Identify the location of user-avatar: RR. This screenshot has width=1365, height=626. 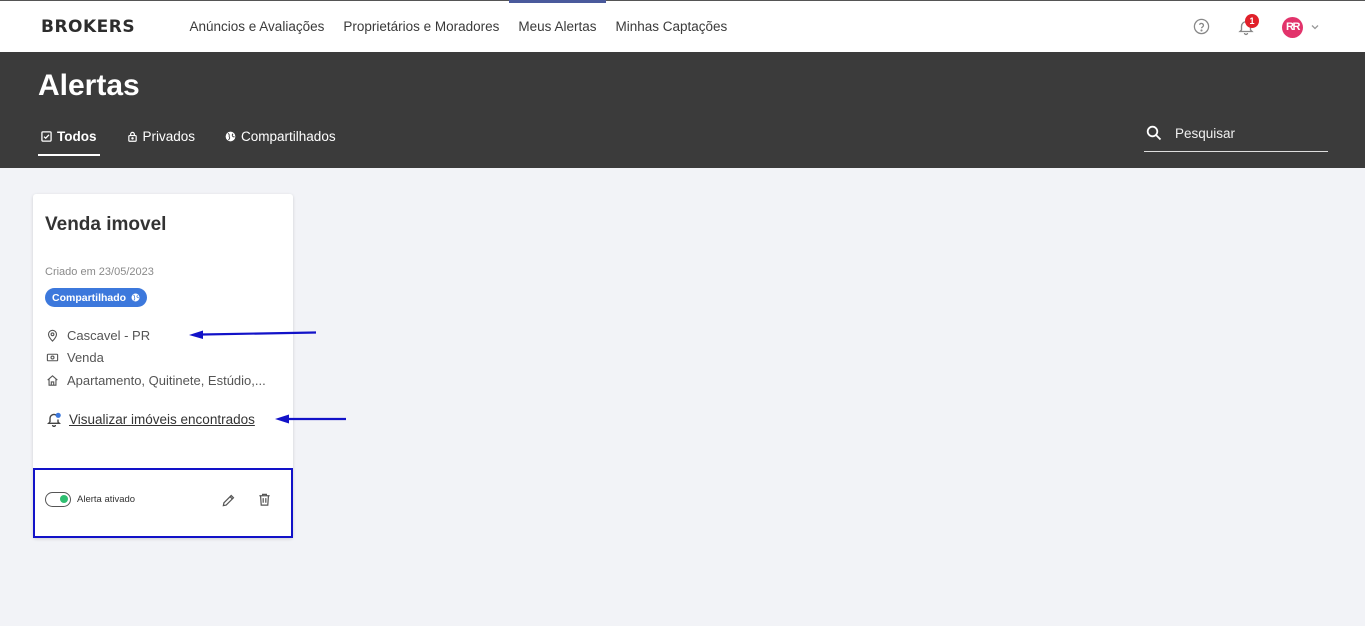
(1292, 27).